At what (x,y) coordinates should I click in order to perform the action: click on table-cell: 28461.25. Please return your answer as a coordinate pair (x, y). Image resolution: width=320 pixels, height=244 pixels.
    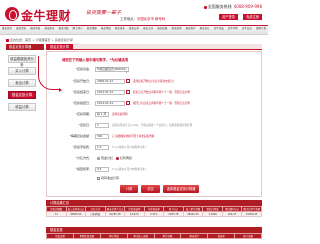
    Looking at the image, I should click on (193, 214).